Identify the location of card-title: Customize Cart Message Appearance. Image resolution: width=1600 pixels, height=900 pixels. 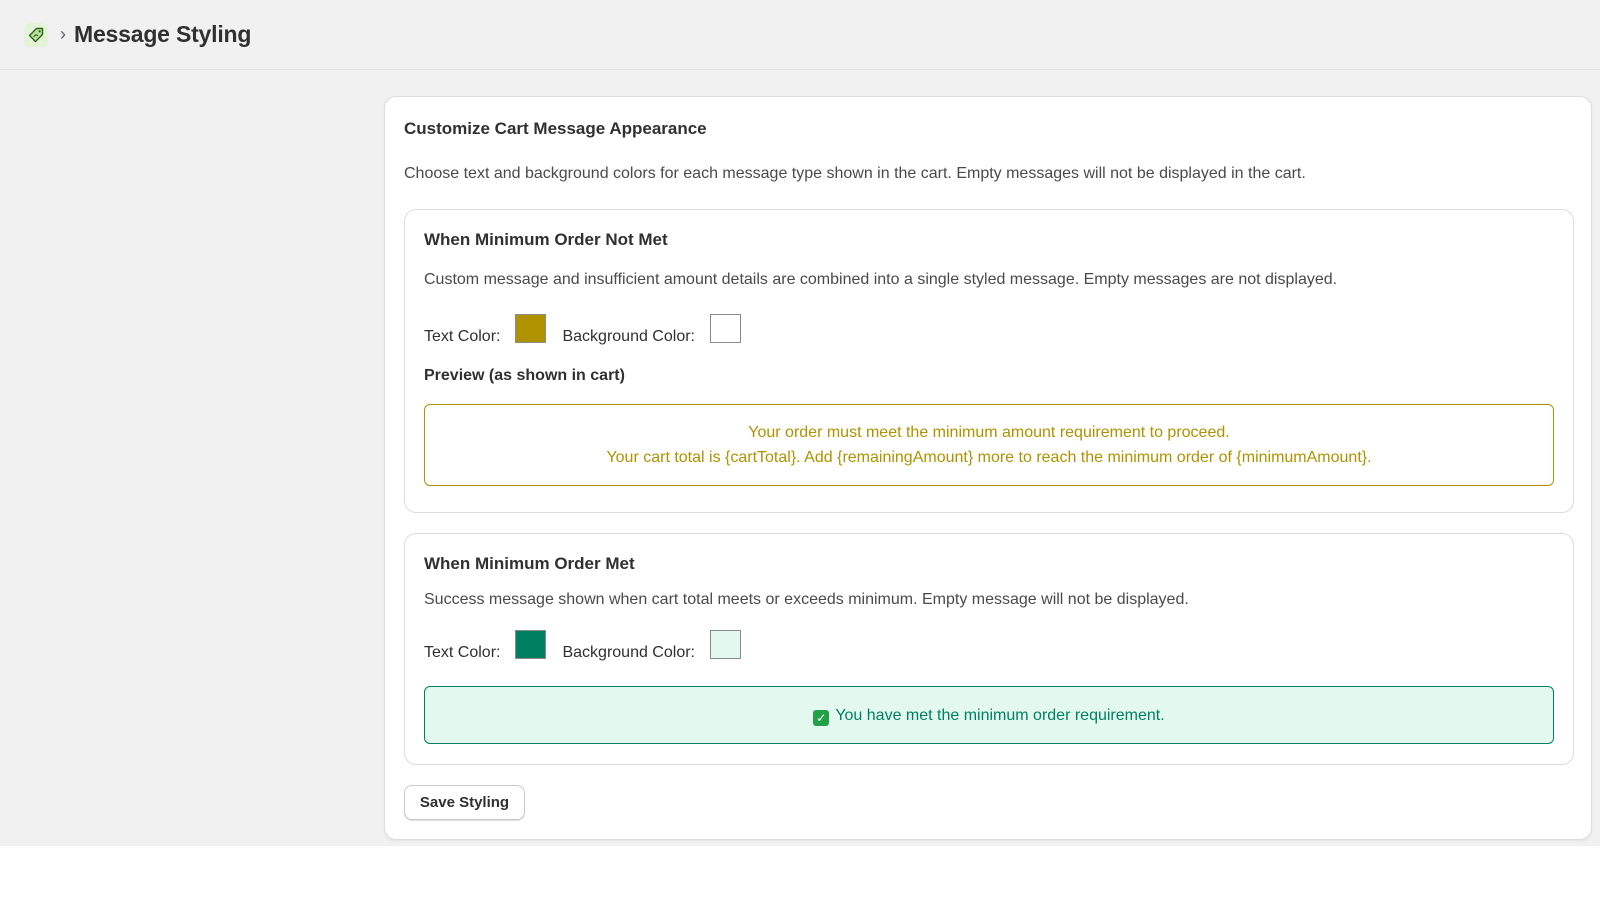
(555, 128).